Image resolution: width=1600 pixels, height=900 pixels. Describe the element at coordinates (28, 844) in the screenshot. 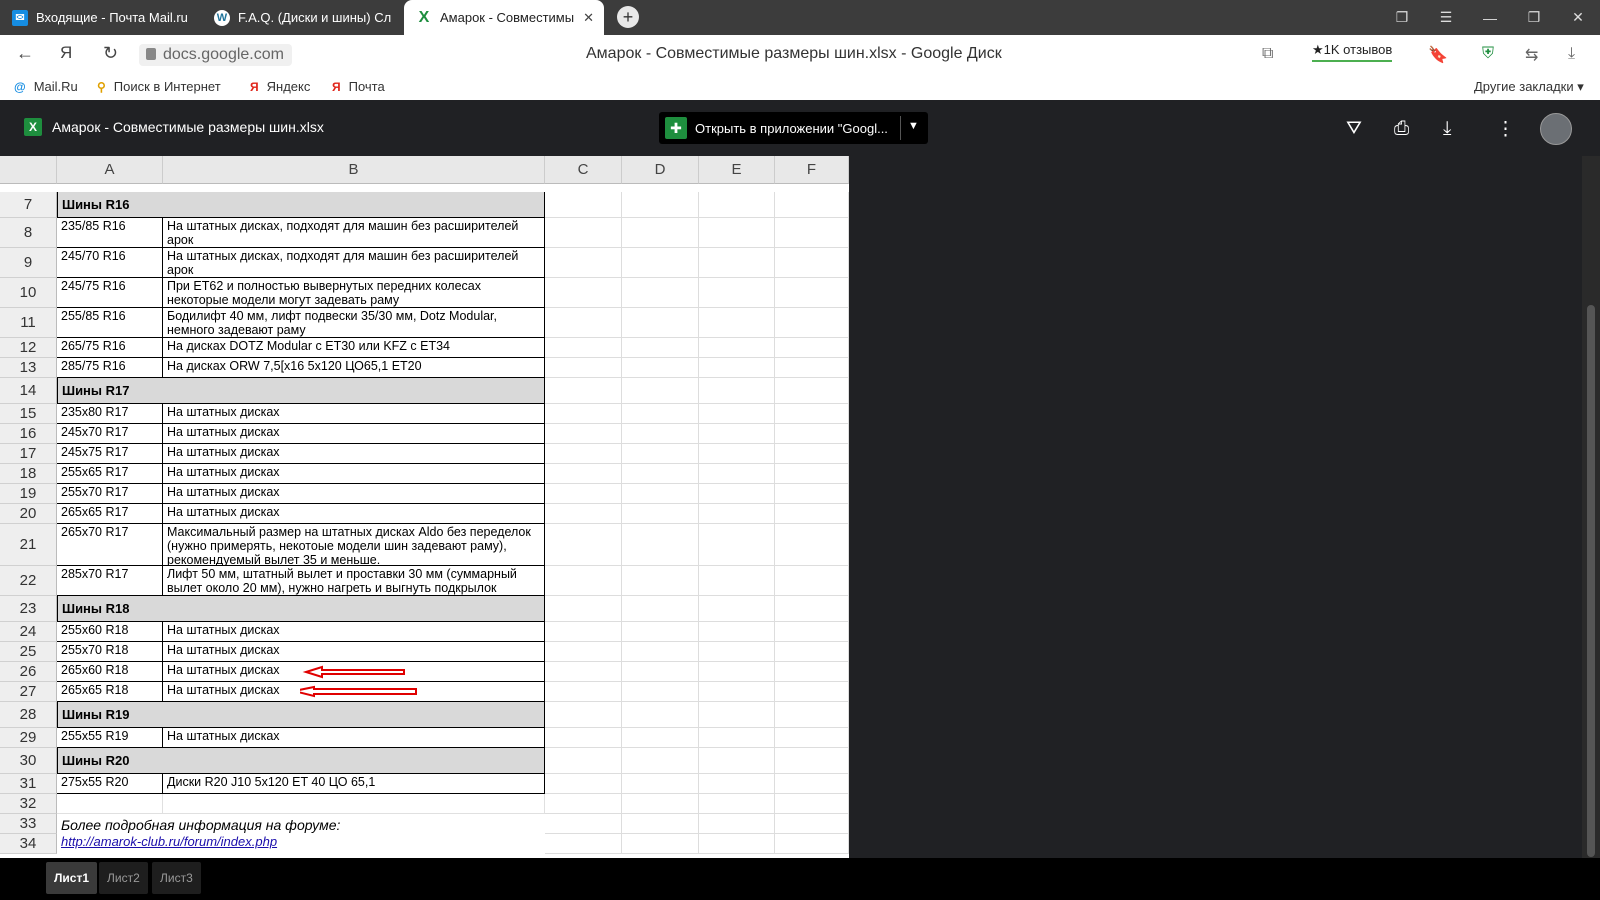

I see `row-number: 34` at that location.